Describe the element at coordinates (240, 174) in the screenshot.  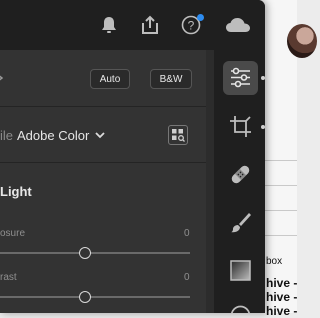
I see `healing-icon` at that location.